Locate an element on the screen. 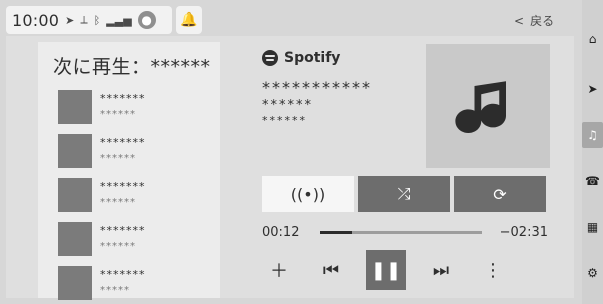 The height and width of the screenshot is (304, 603). previous-icon: ⏮ is located at coordinates (331, 270).